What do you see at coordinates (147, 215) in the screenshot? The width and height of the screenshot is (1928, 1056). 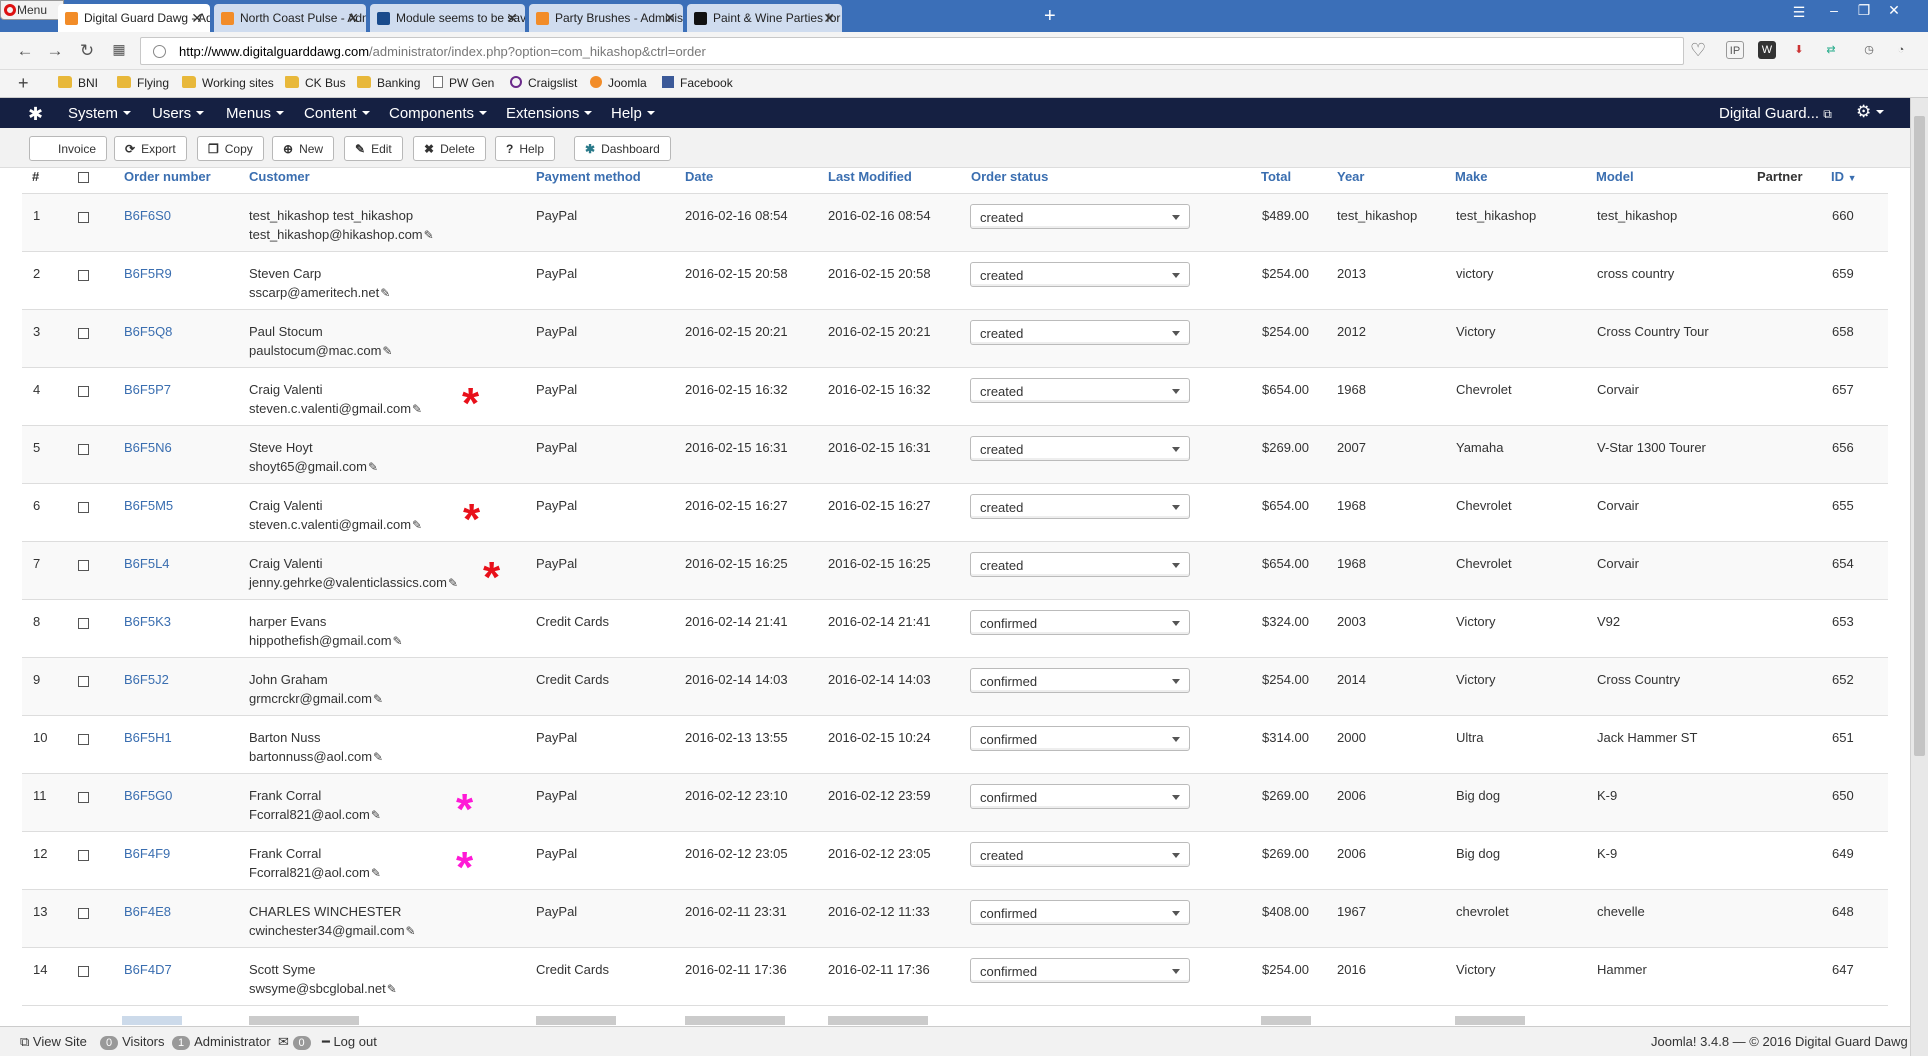 I see `order-number-link: B6F6S0` at bounding box center [147, 215].